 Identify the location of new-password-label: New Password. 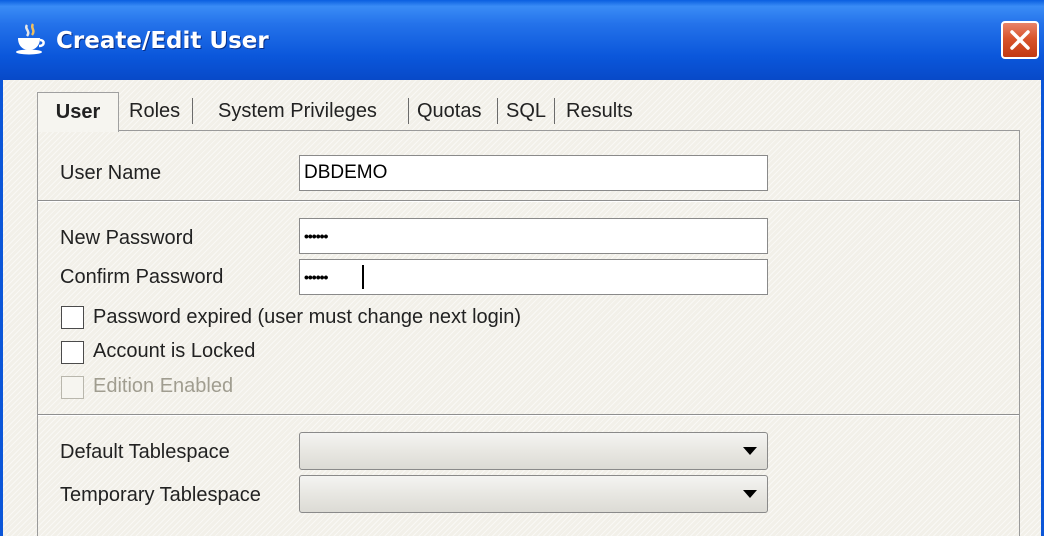
(127, 238).